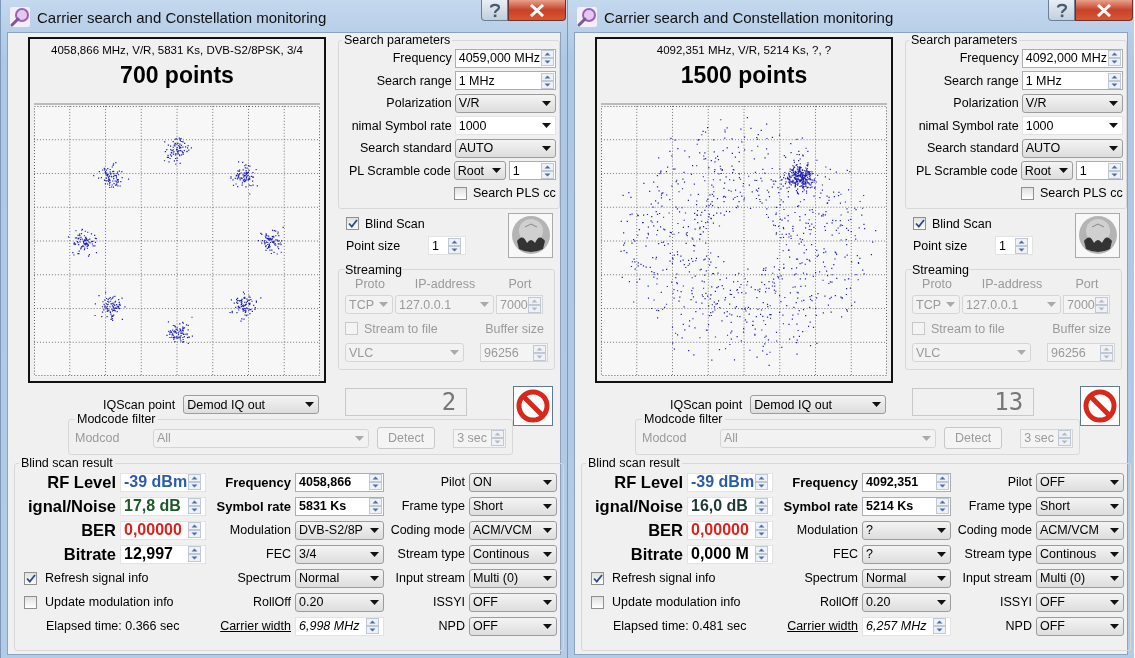  What do you see at coordinates (405, 148) in the screenshot?
I see `field-label: Search standard` at bounding box center [405, 148].